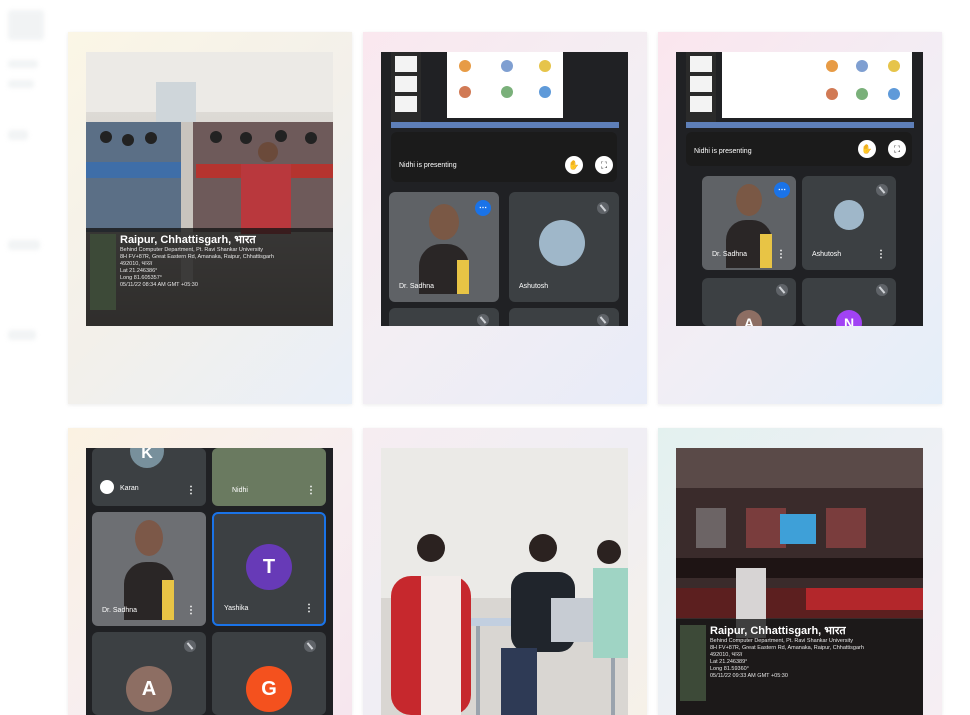 Image resolution: width=970 pixels, height=715 pixels. What do you see at coordinates (139, 271) in the screenshot?
I see `geotag-lat: Lat 21.246386°` at bounding box center [139, 271].